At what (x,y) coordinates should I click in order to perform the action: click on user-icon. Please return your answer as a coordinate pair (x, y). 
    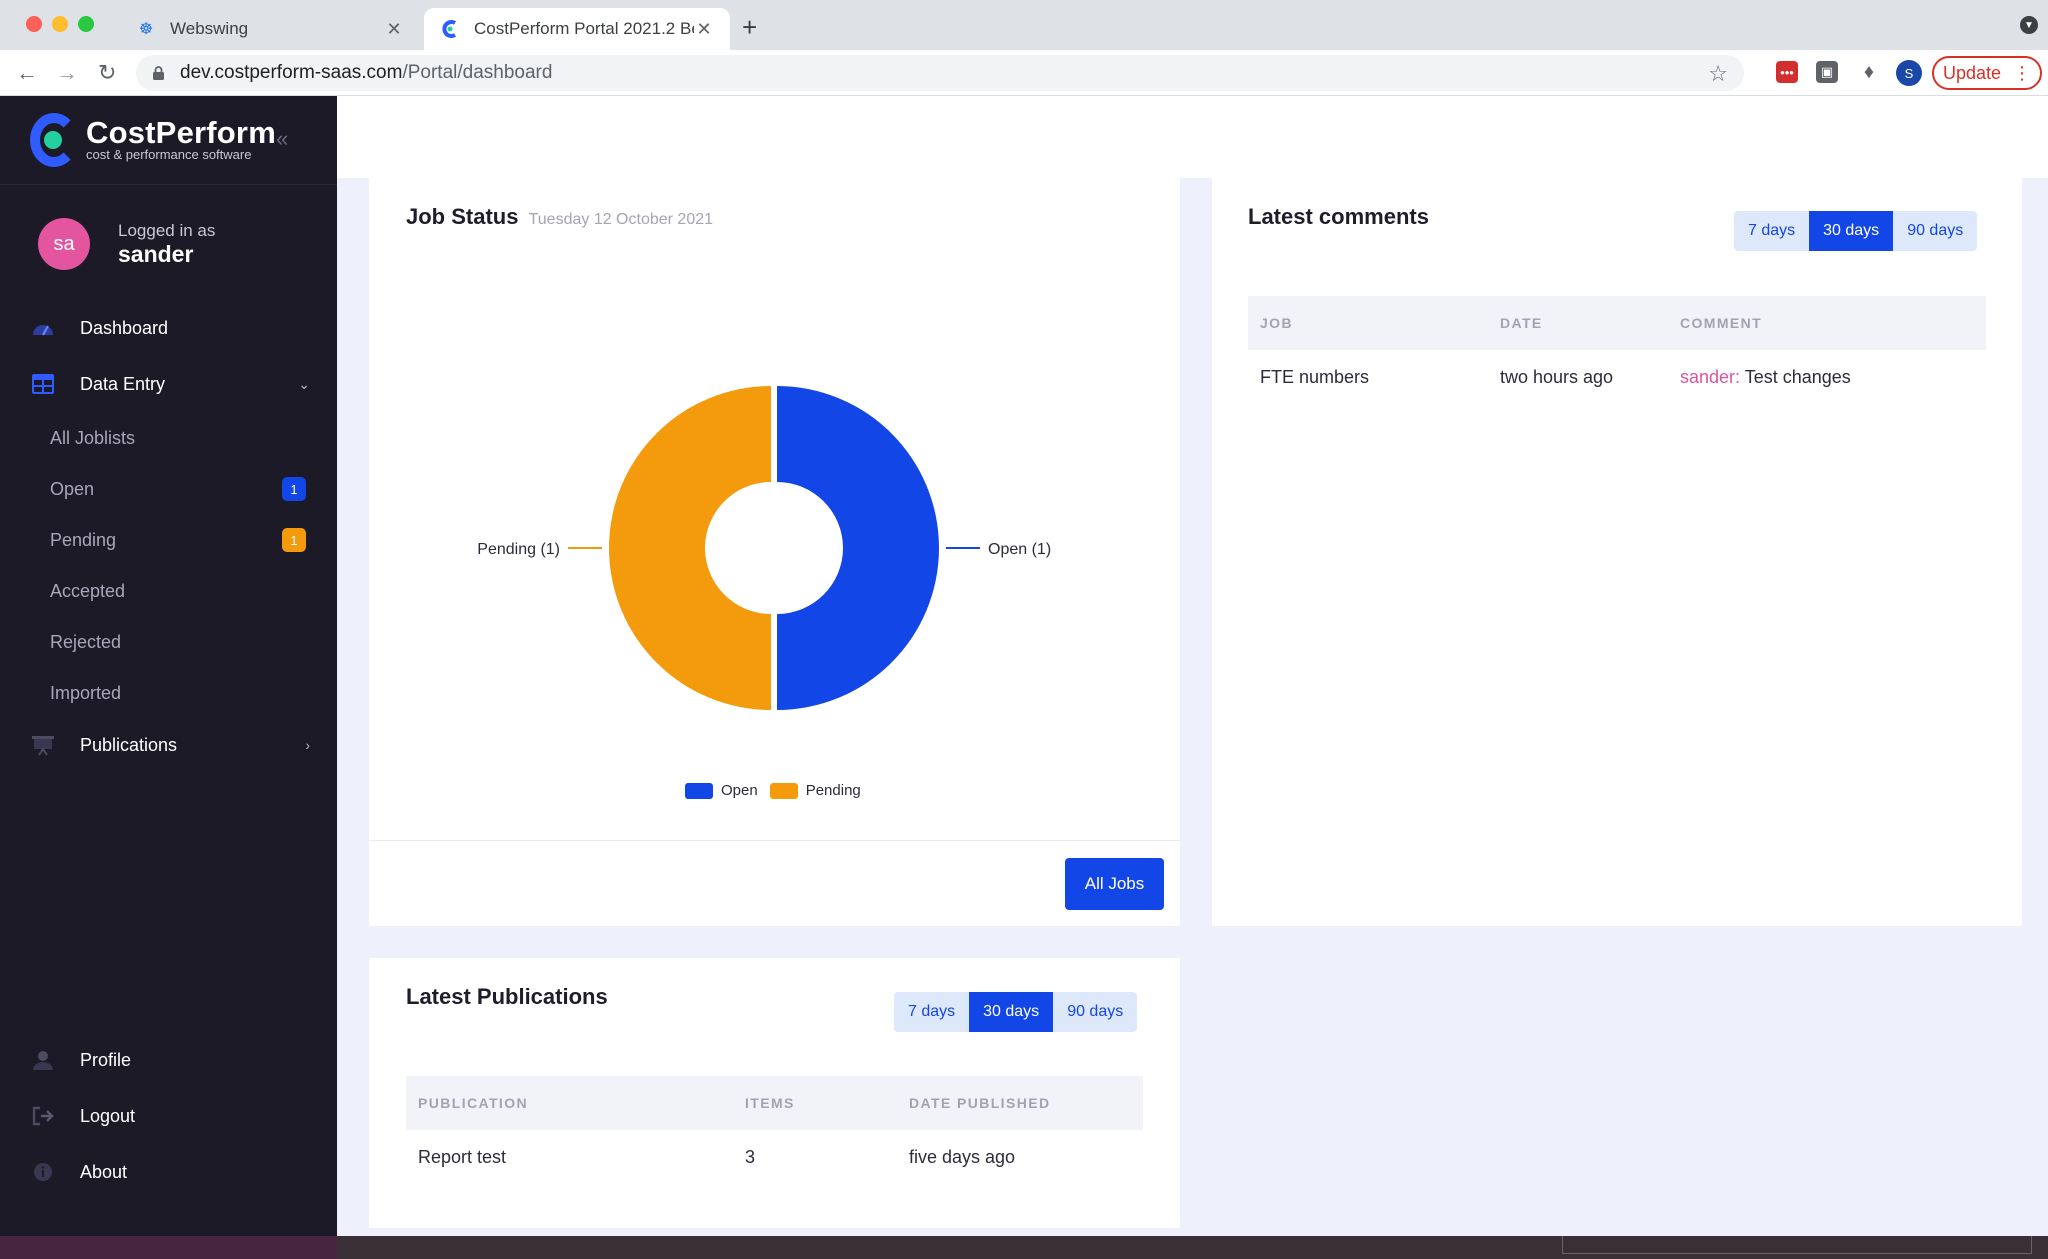
    Looking at the image, I should click on (43, 1060).